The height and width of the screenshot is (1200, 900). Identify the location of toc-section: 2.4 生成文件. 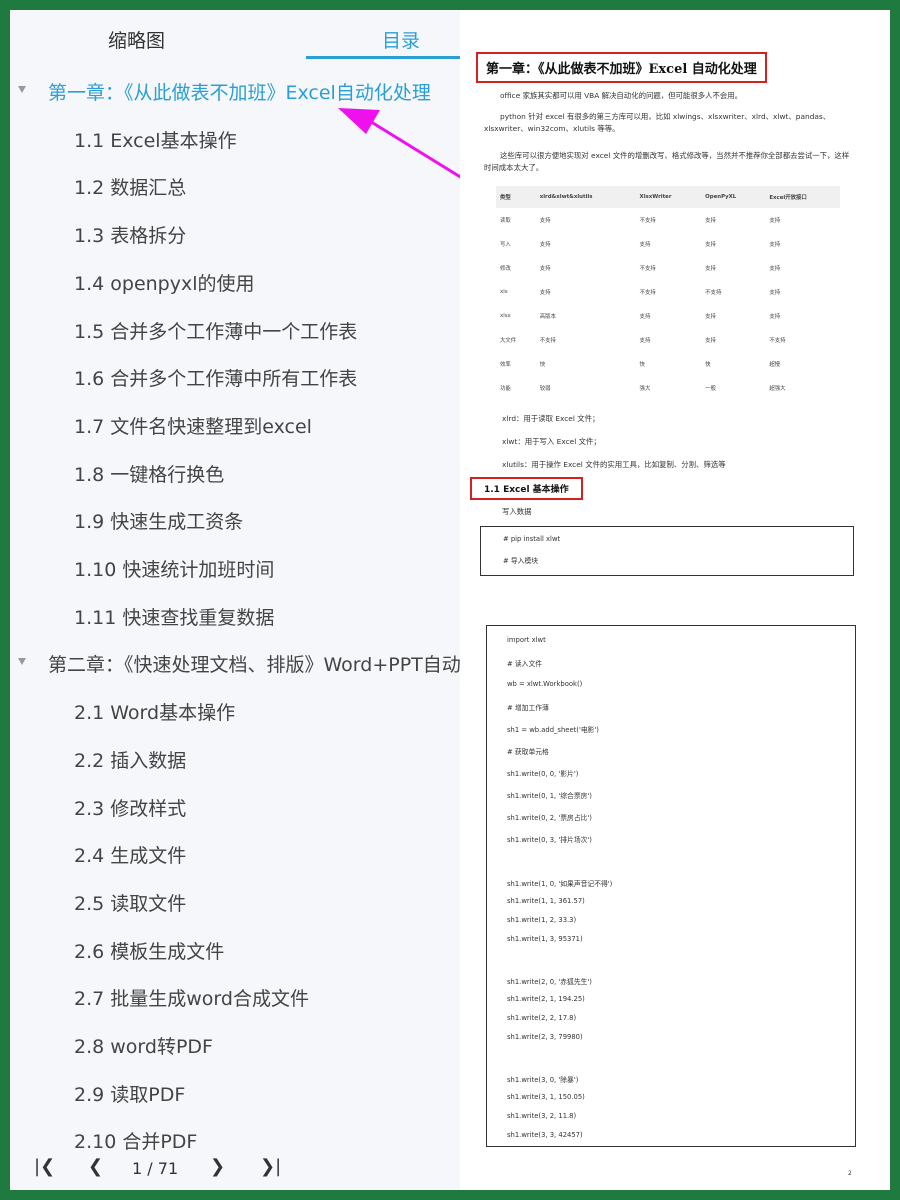
(130, 854).